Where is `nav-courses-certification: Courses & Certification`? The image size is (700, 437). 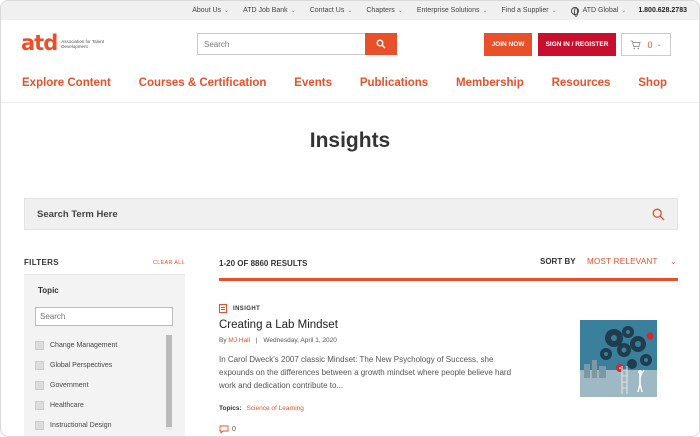 nav-courses-certification: Courses & Certification is located at coordinates (203, 83).